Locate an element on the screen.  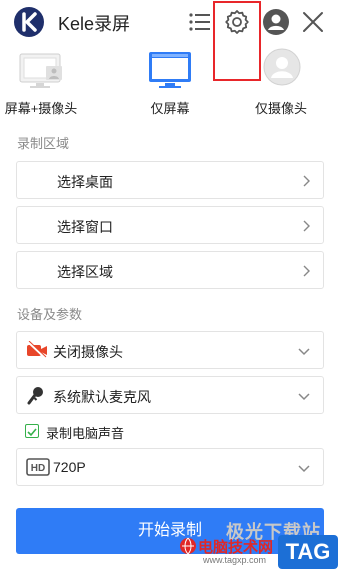
mode-label: 仅摄像头 is located at coordinates (280, 108).